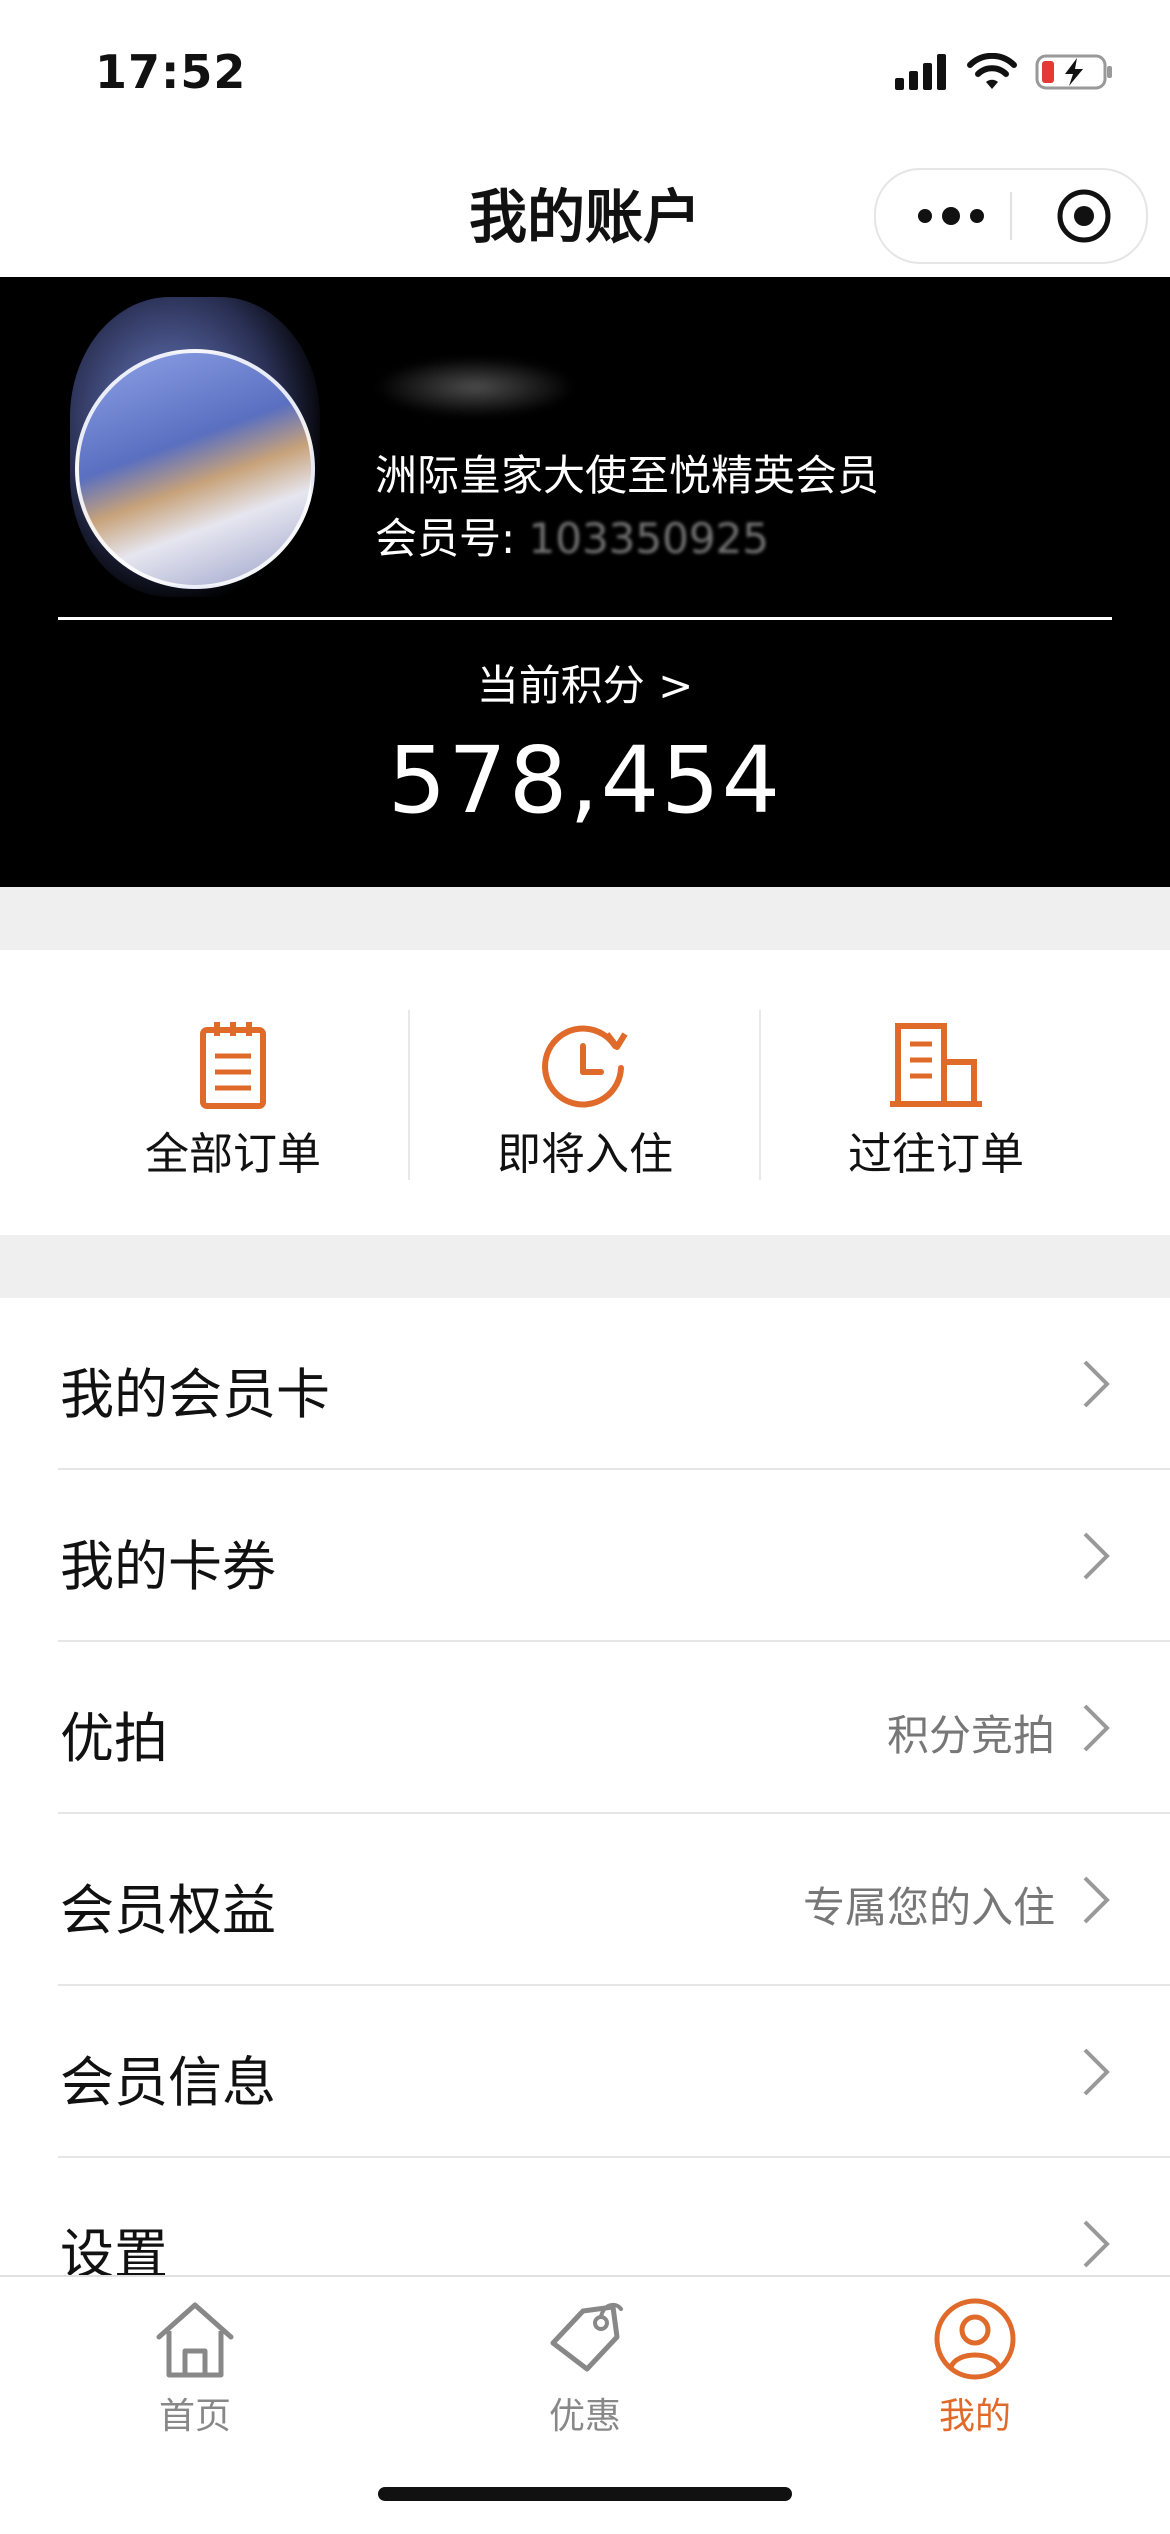 The width and height of the screenshot is (1170, 2534). I want to click on tab-offers: 优惠, so click(585, 2362).